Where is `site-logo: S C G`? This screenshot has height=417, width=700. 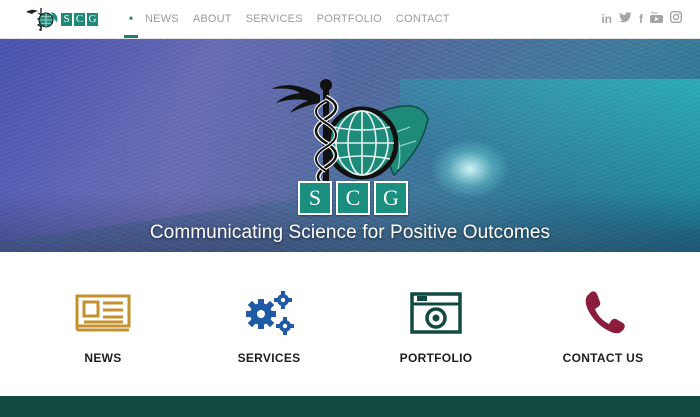 site-logo: S C G is located at coordinates (62, 19).